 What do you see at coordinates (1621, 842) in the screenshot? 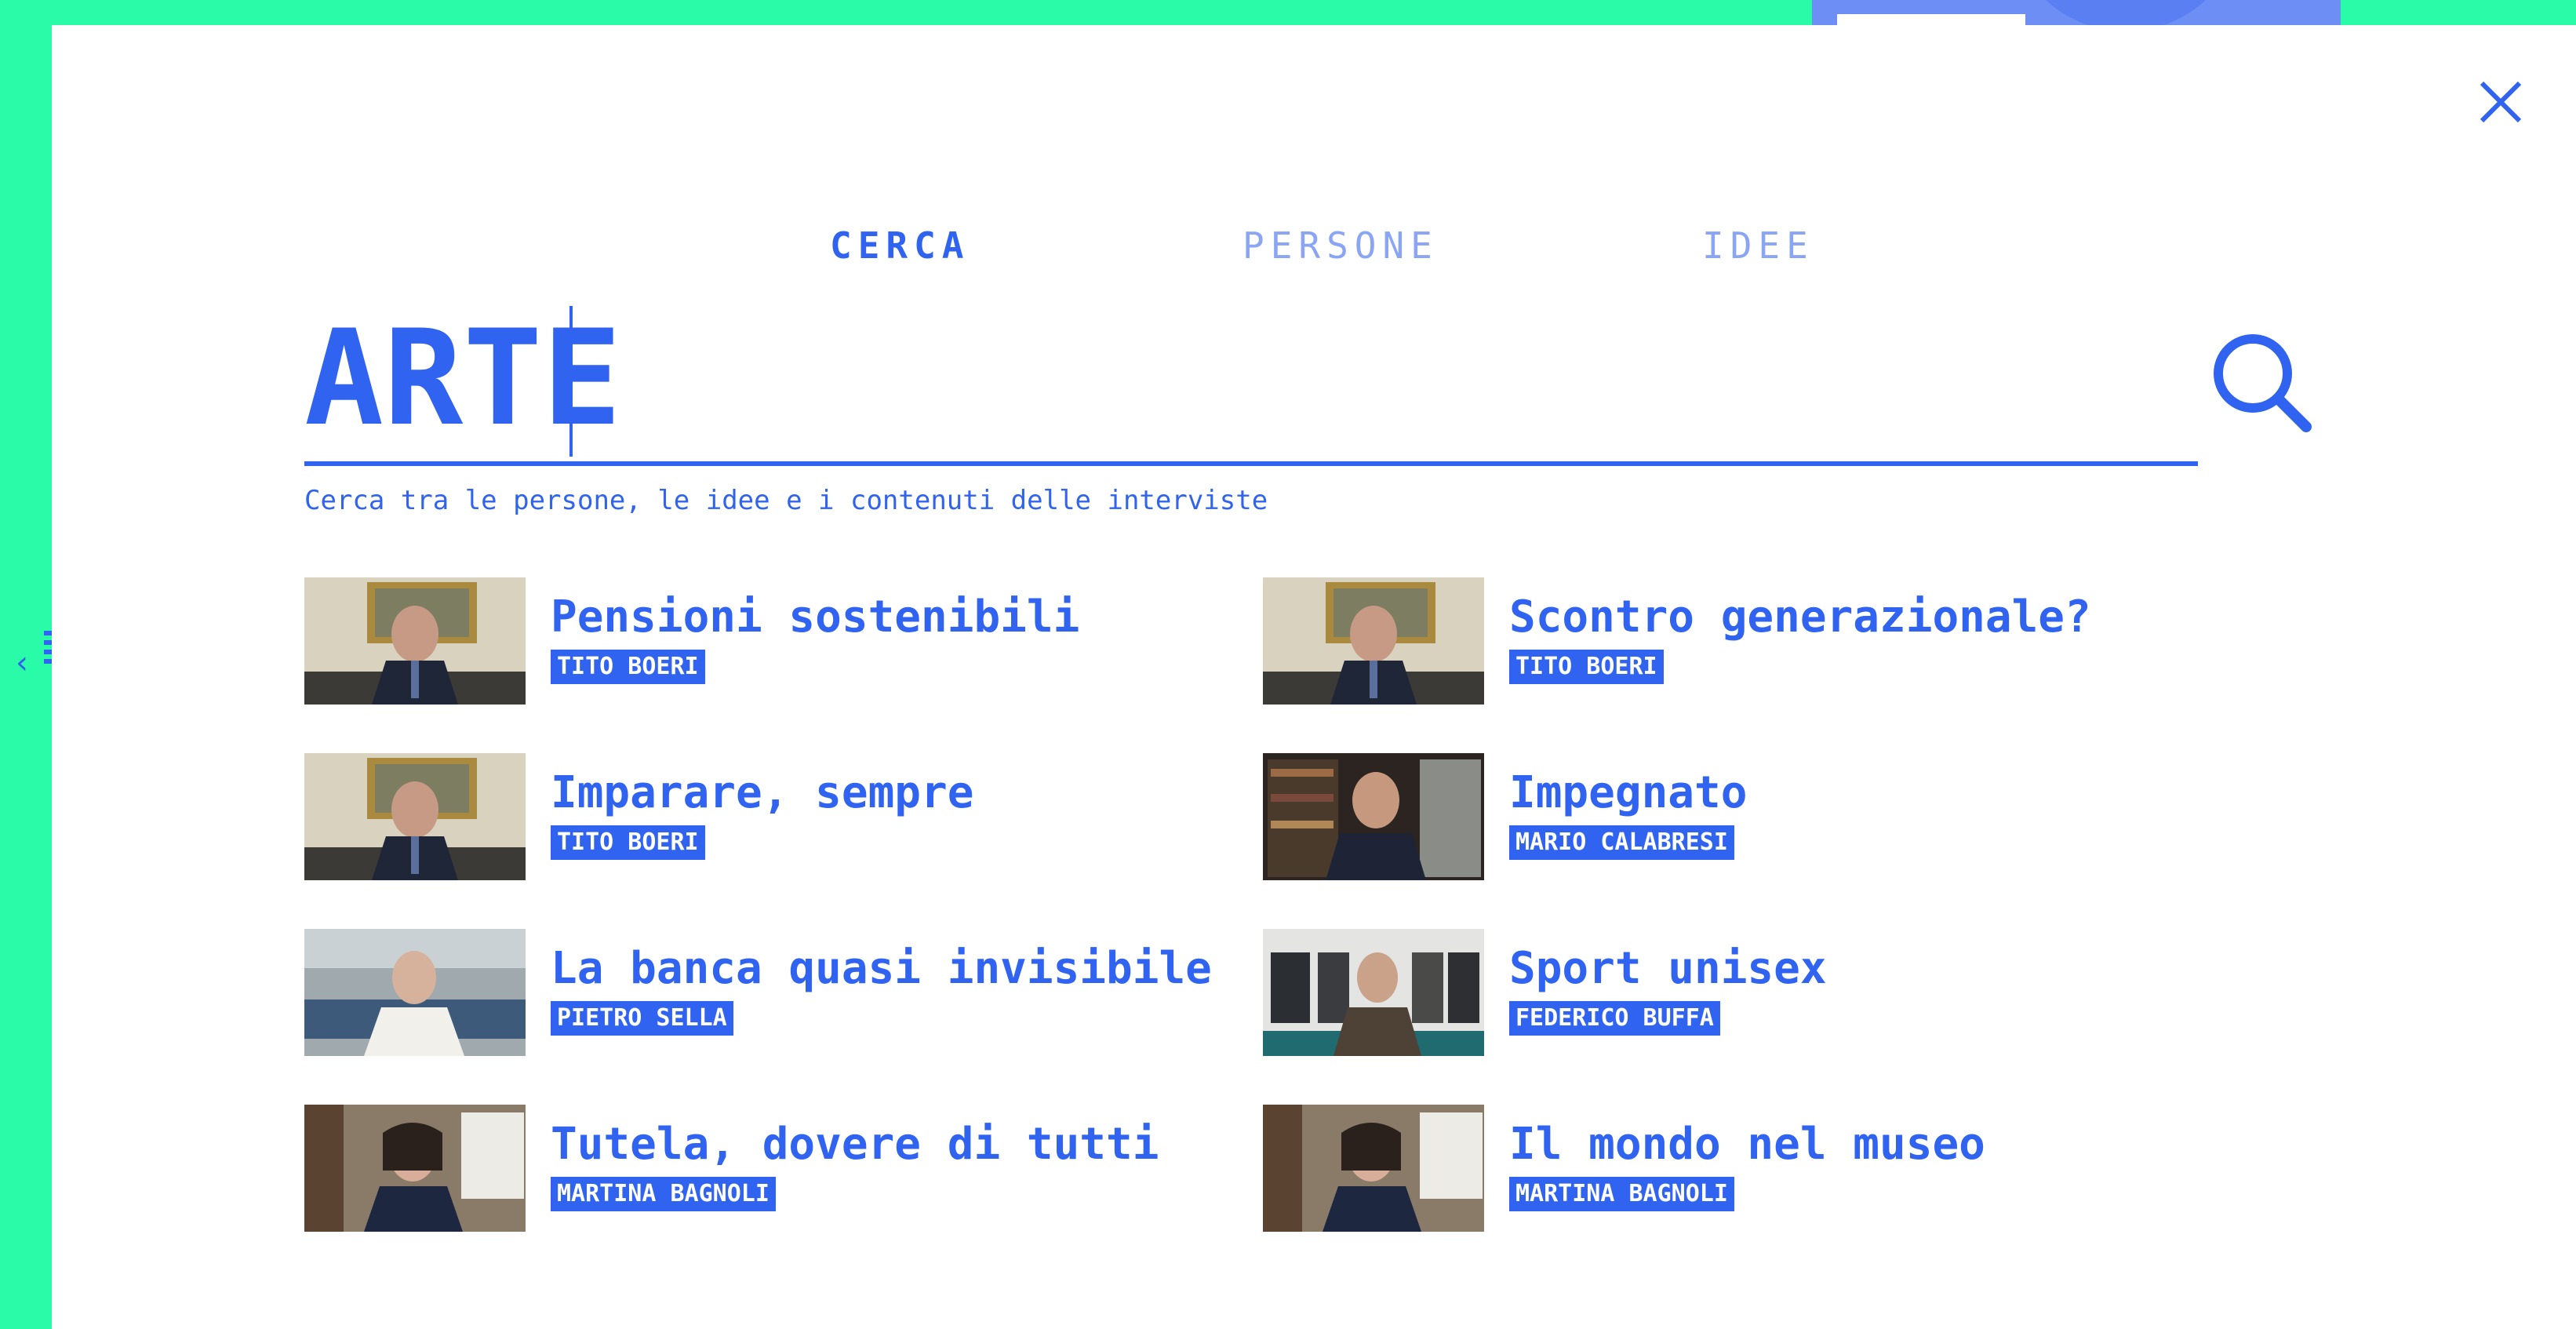
I see `result-author-badge: MARIO CALABRESI` at bounding box center [1621, 842].